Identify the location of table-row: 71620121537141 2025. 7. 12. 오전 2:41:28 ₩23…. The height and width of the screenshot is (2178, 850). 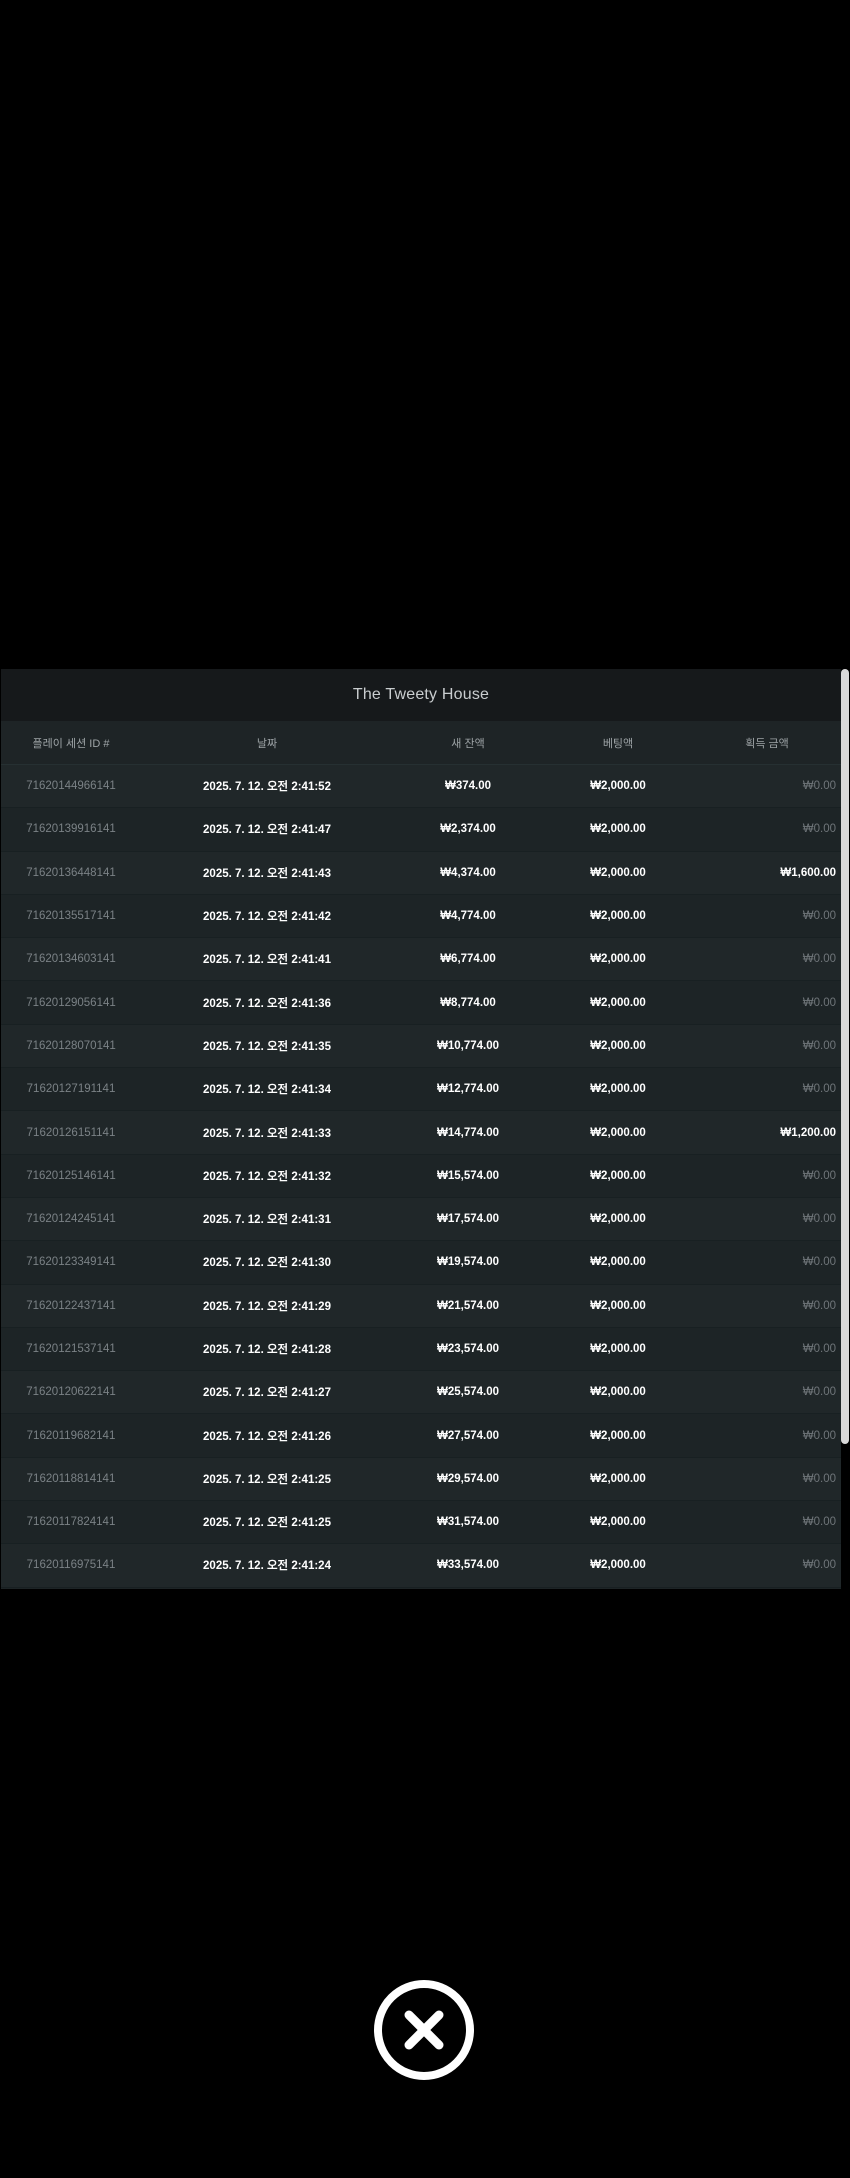
(421, 1349).